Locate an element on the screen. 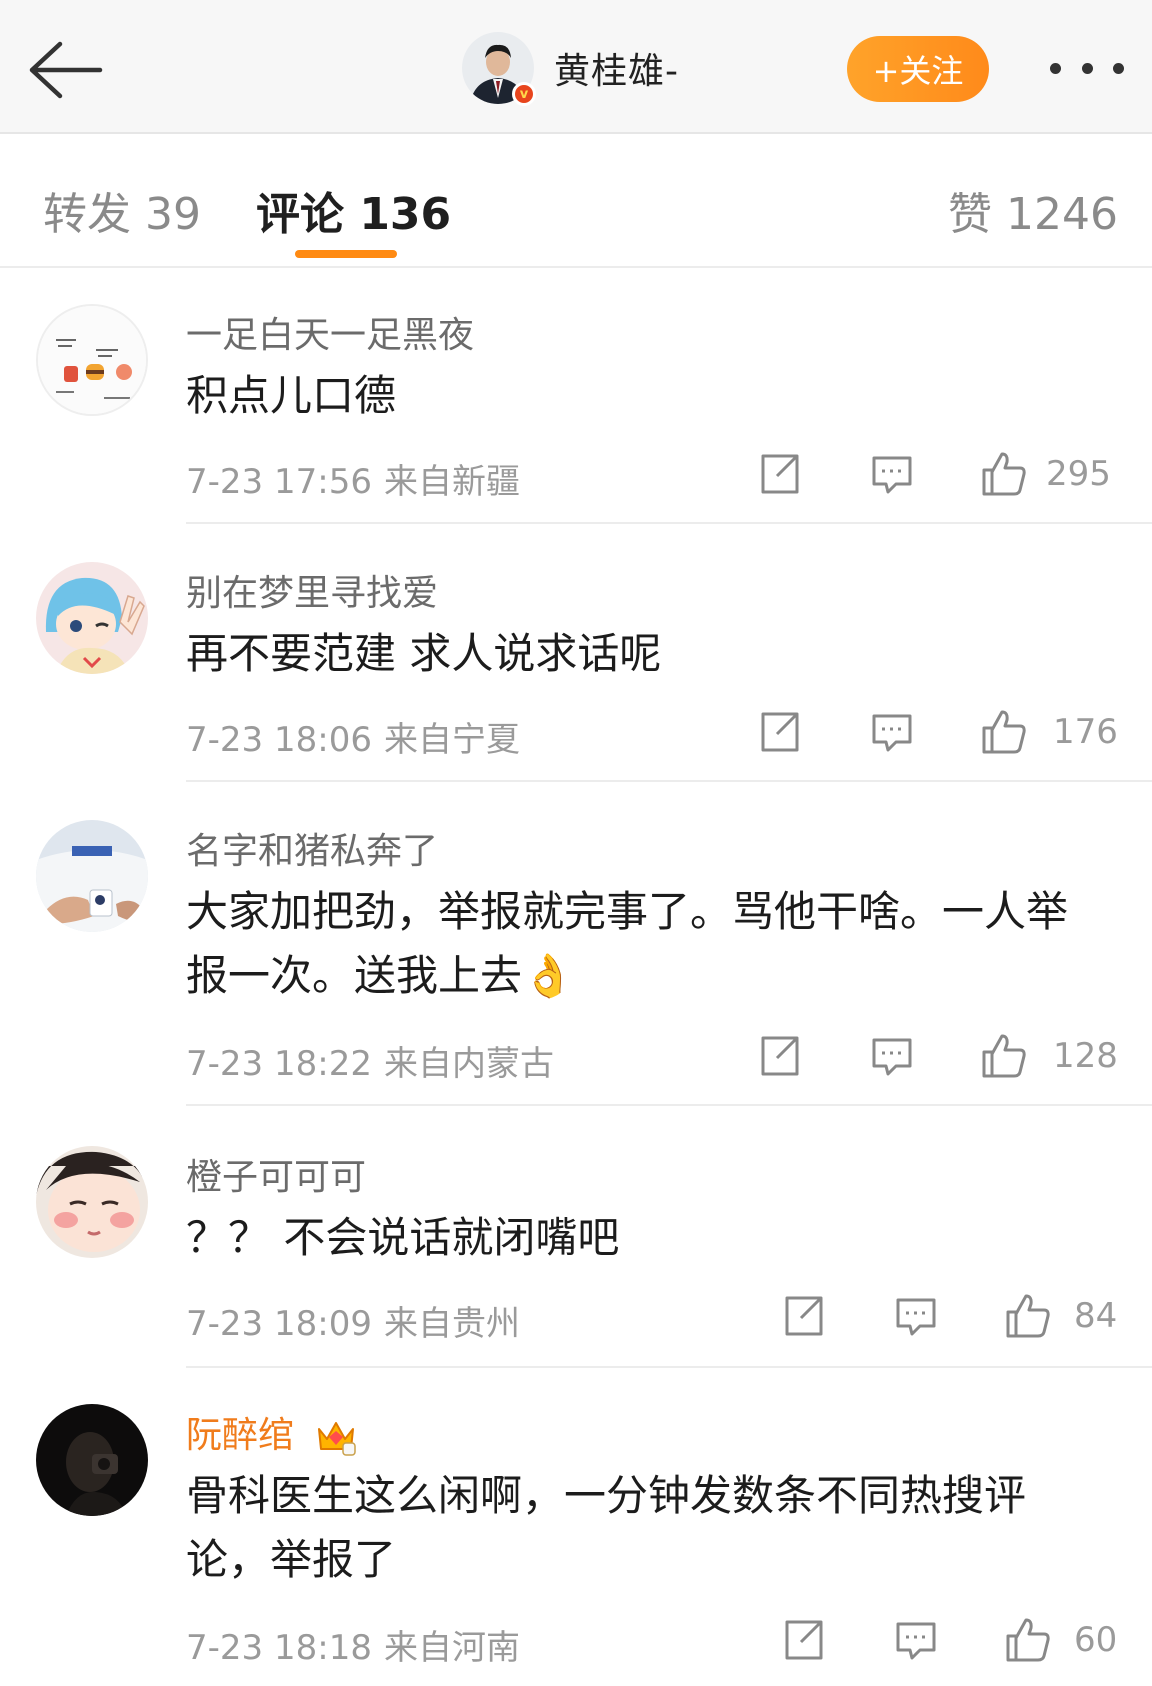 The width and height of the screenshot is (1152, 1686). comment-username: 阮醉绾 is located at coordinates (271, 1432).